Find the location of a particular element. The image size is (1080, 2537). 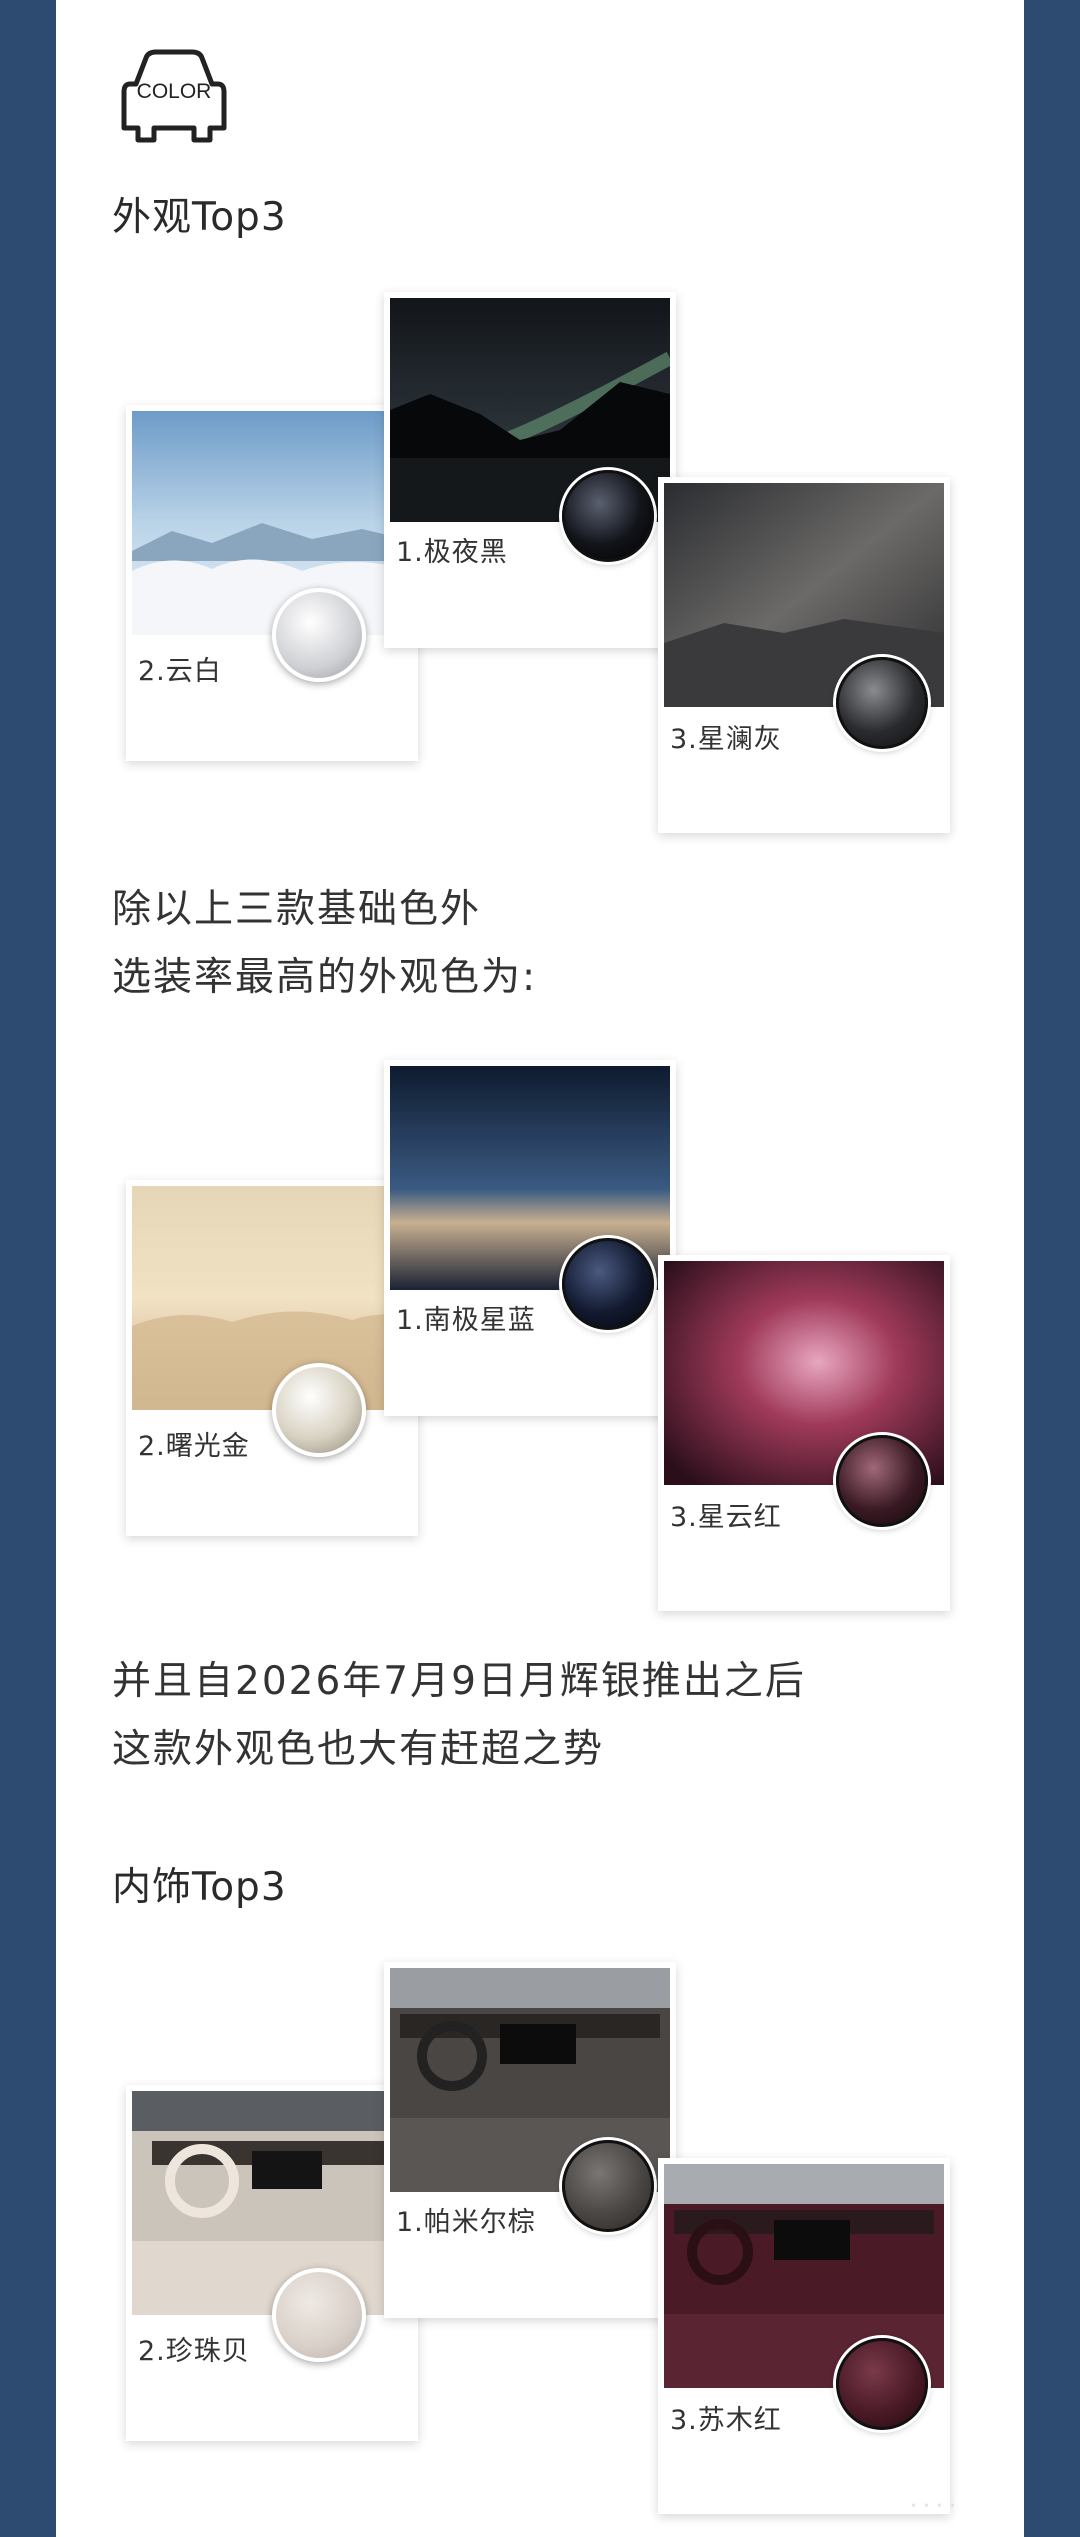

polar-night-black-swatch is located at coordinates (608, 516).